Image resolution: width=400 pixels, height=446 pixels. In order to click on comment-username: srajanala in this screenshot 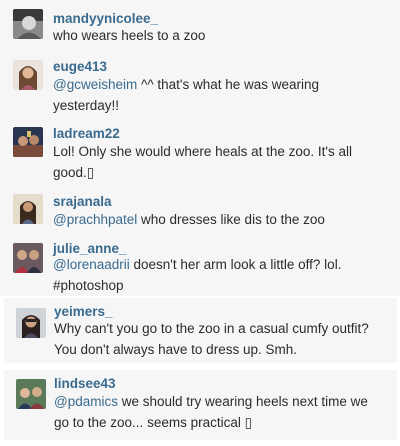, I will do `click(82, 201)`.